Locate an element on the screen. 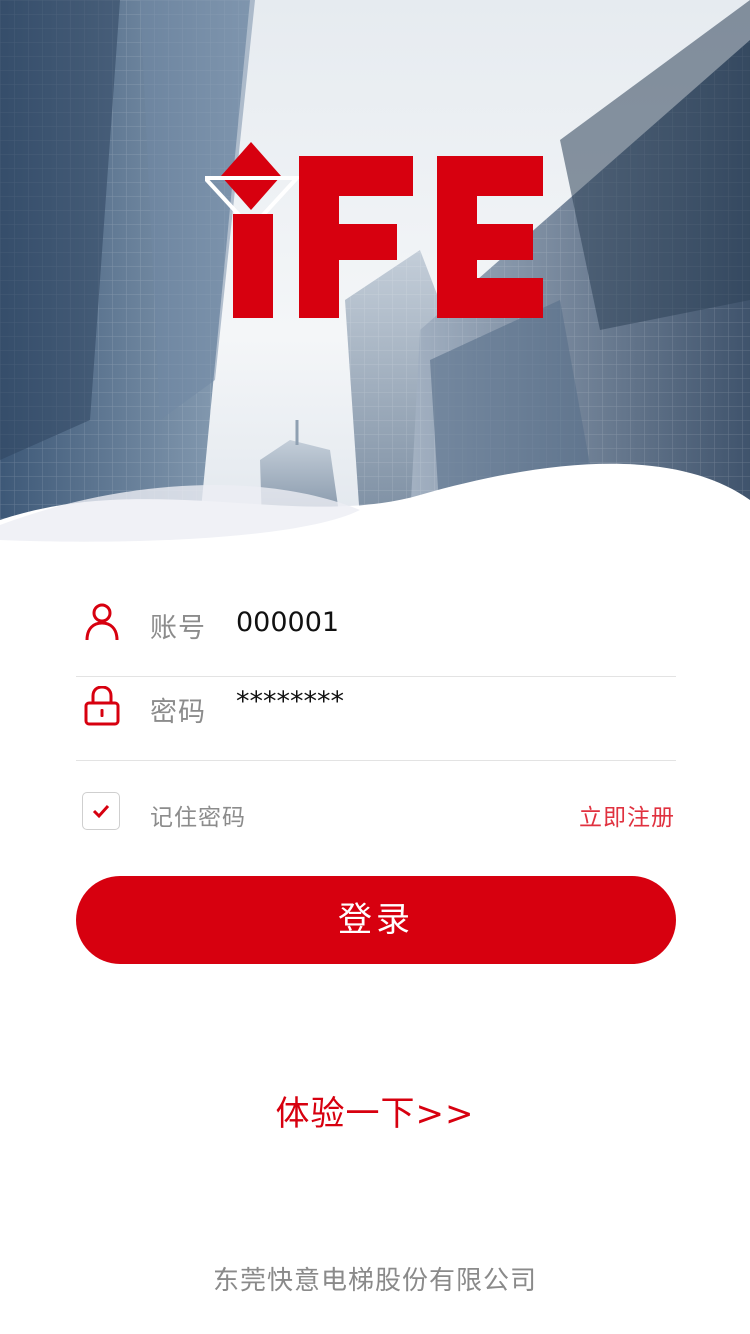 The width and height of the screenshot is (750, 1334). checkmark-icon is located at coordinates (101, 811).